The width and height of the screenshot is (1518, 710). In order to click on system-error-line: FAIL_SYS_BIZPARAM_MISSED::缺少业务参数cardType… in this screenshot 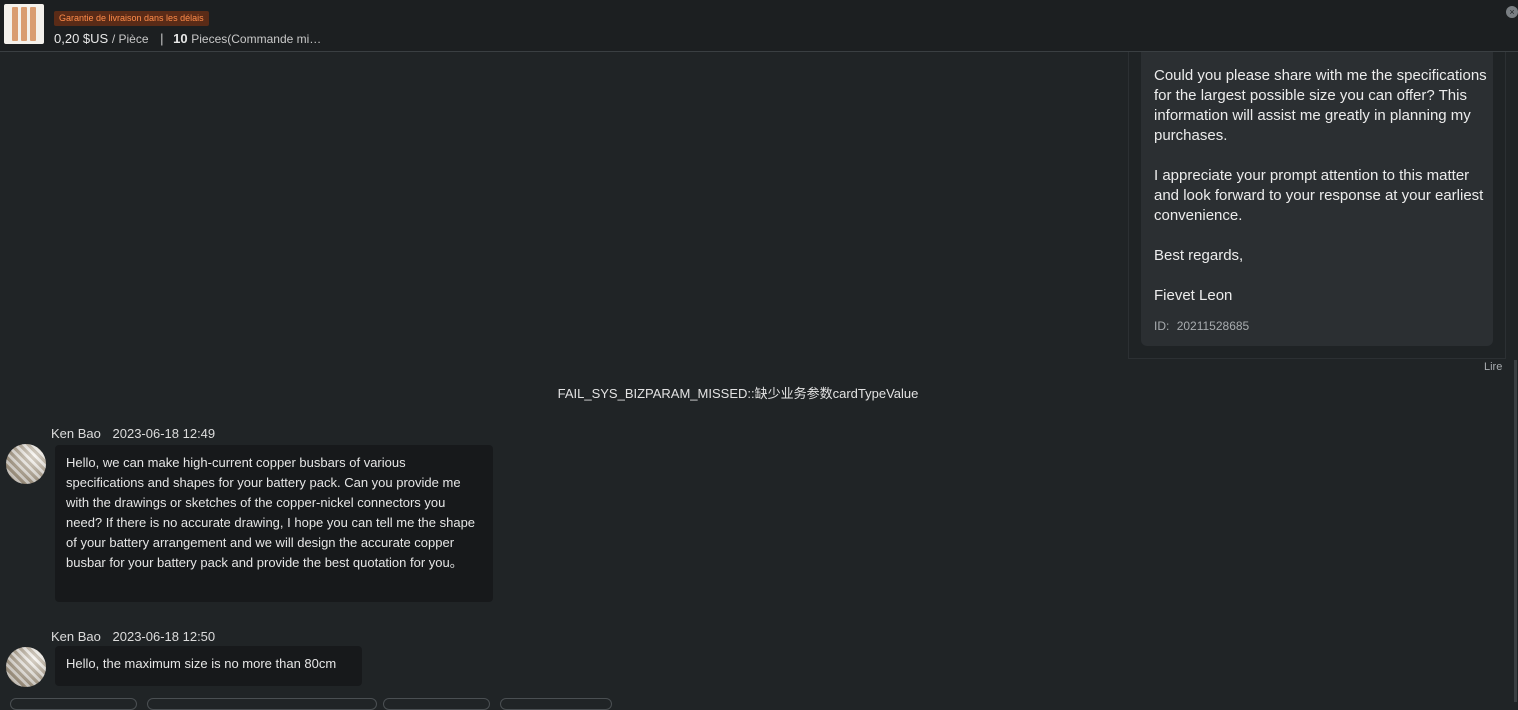, I will do `click(738, 393)`.